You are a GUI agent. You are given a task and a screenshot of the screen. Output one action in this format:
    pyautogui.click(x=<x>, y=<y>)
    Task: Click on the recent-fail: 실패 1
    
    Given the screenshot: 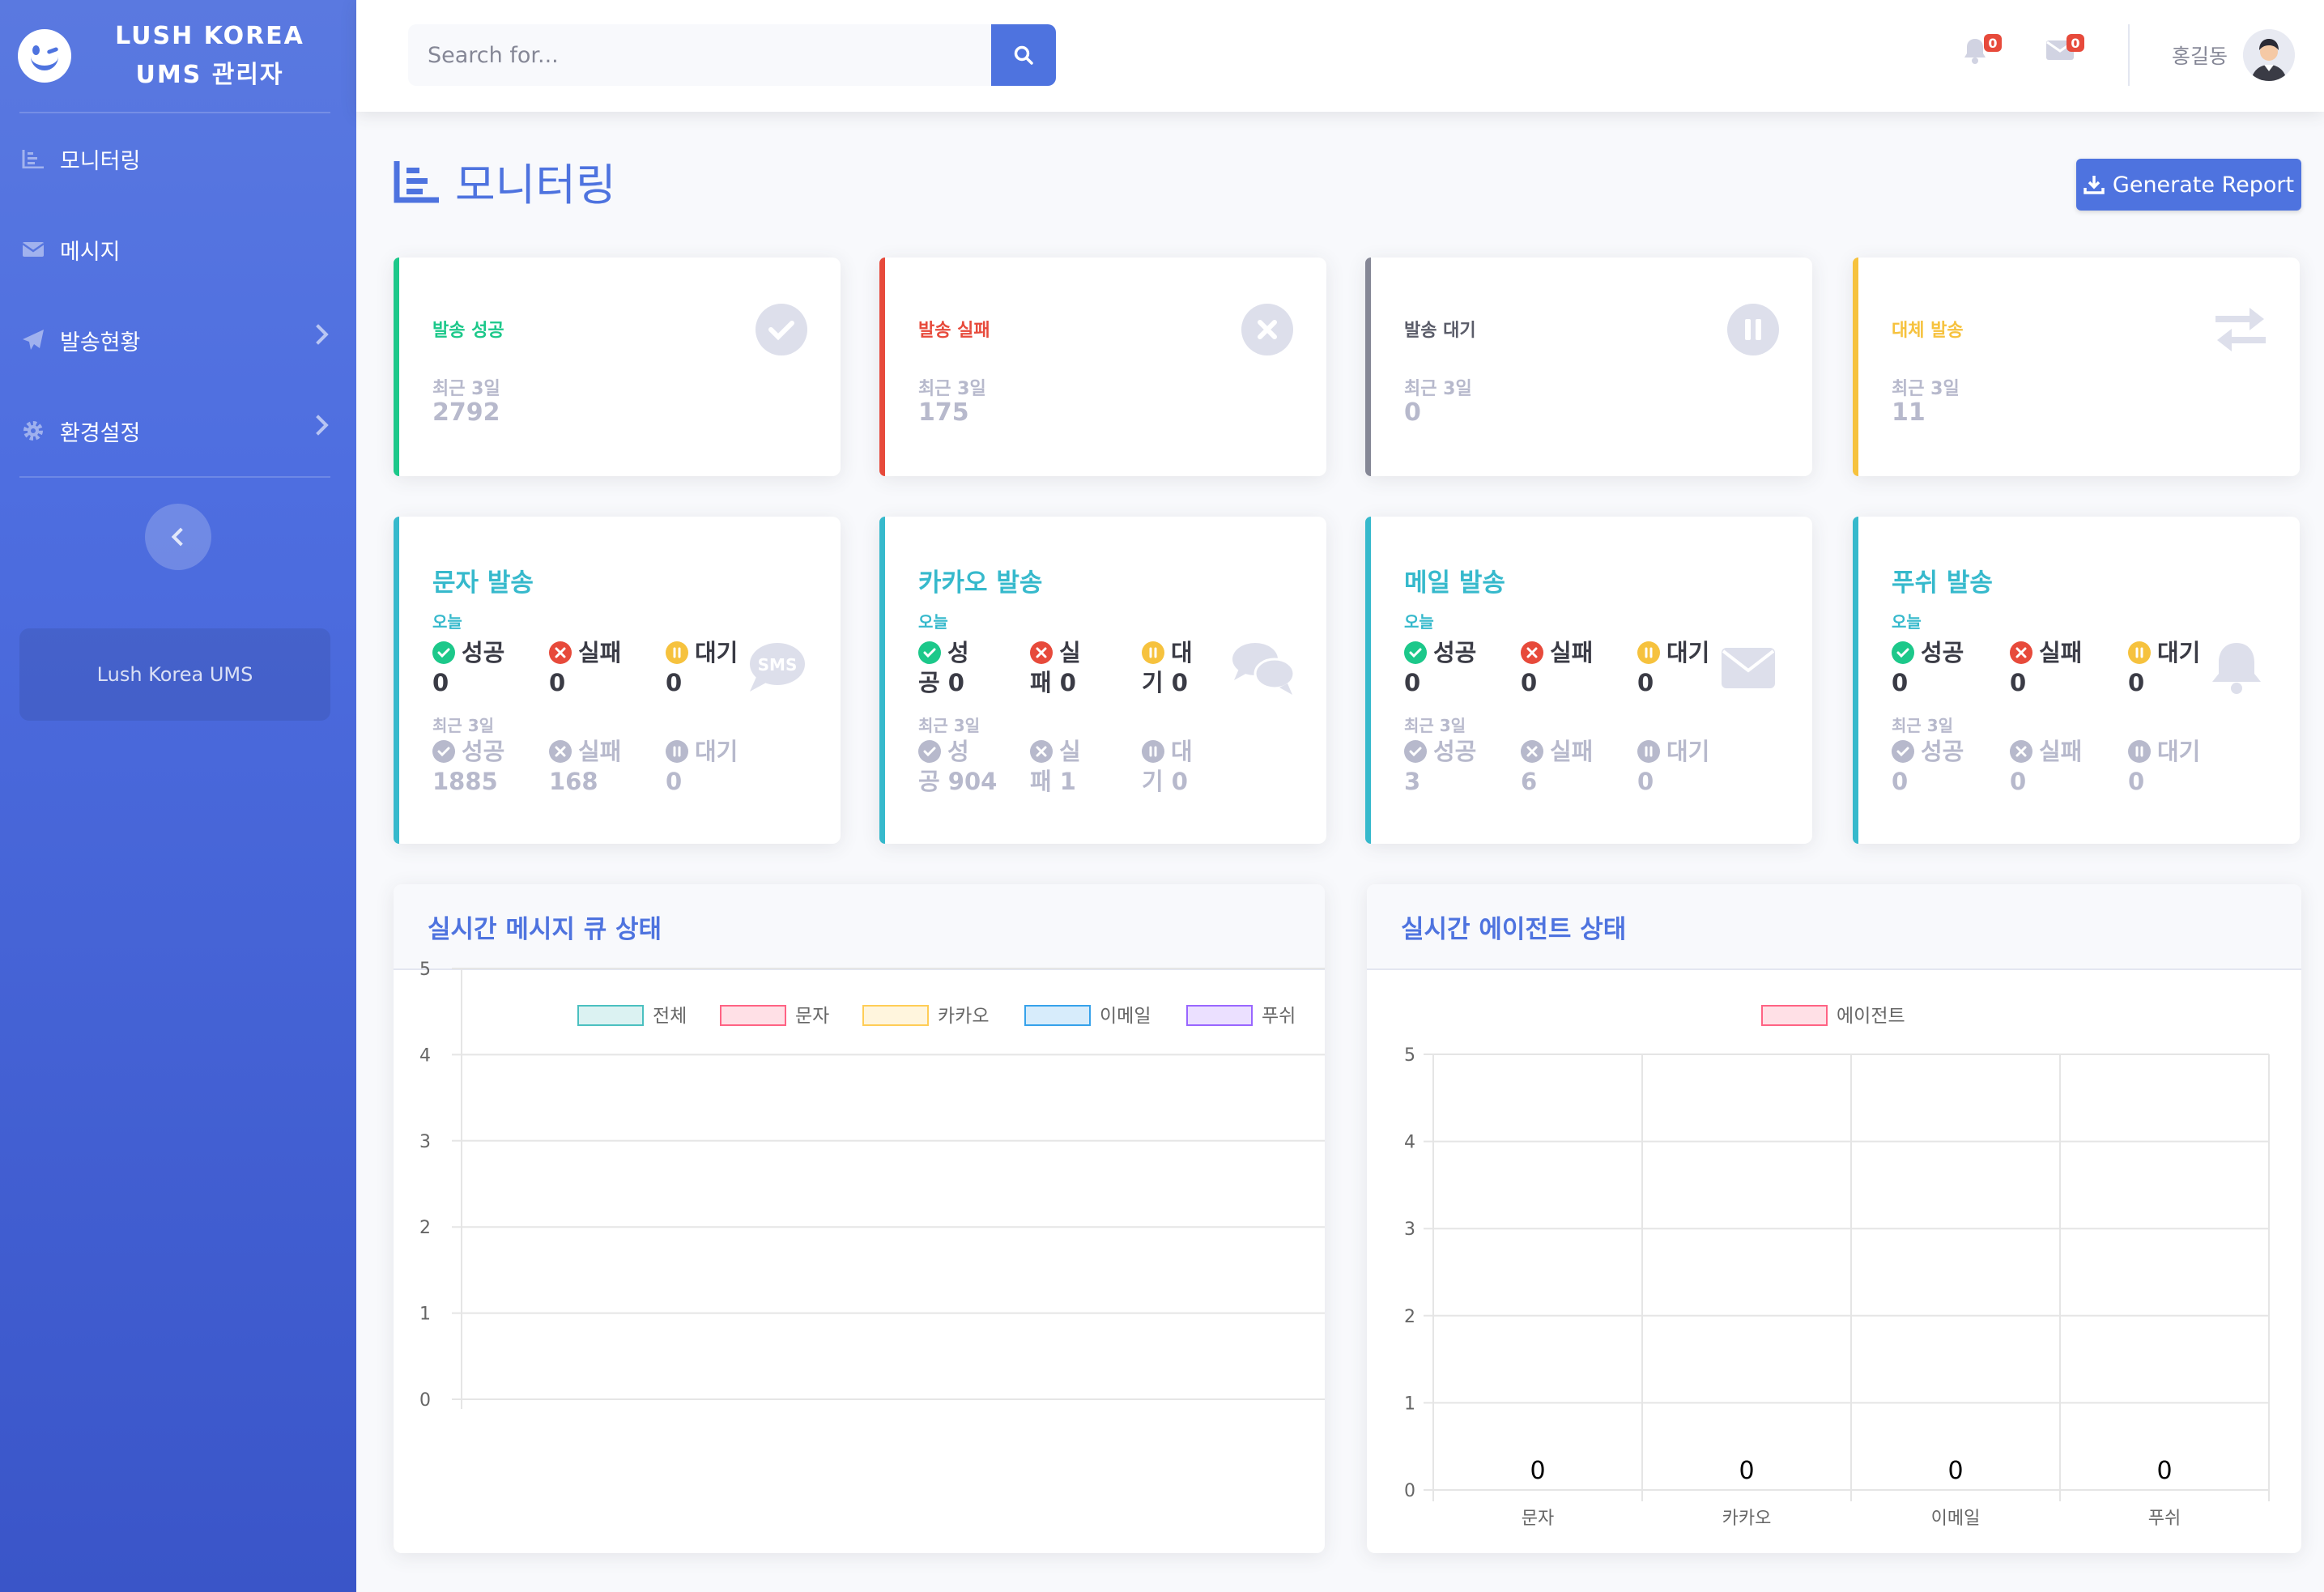 What is the action you would take?
    pyautogui.click(x=1056, y=766)
    